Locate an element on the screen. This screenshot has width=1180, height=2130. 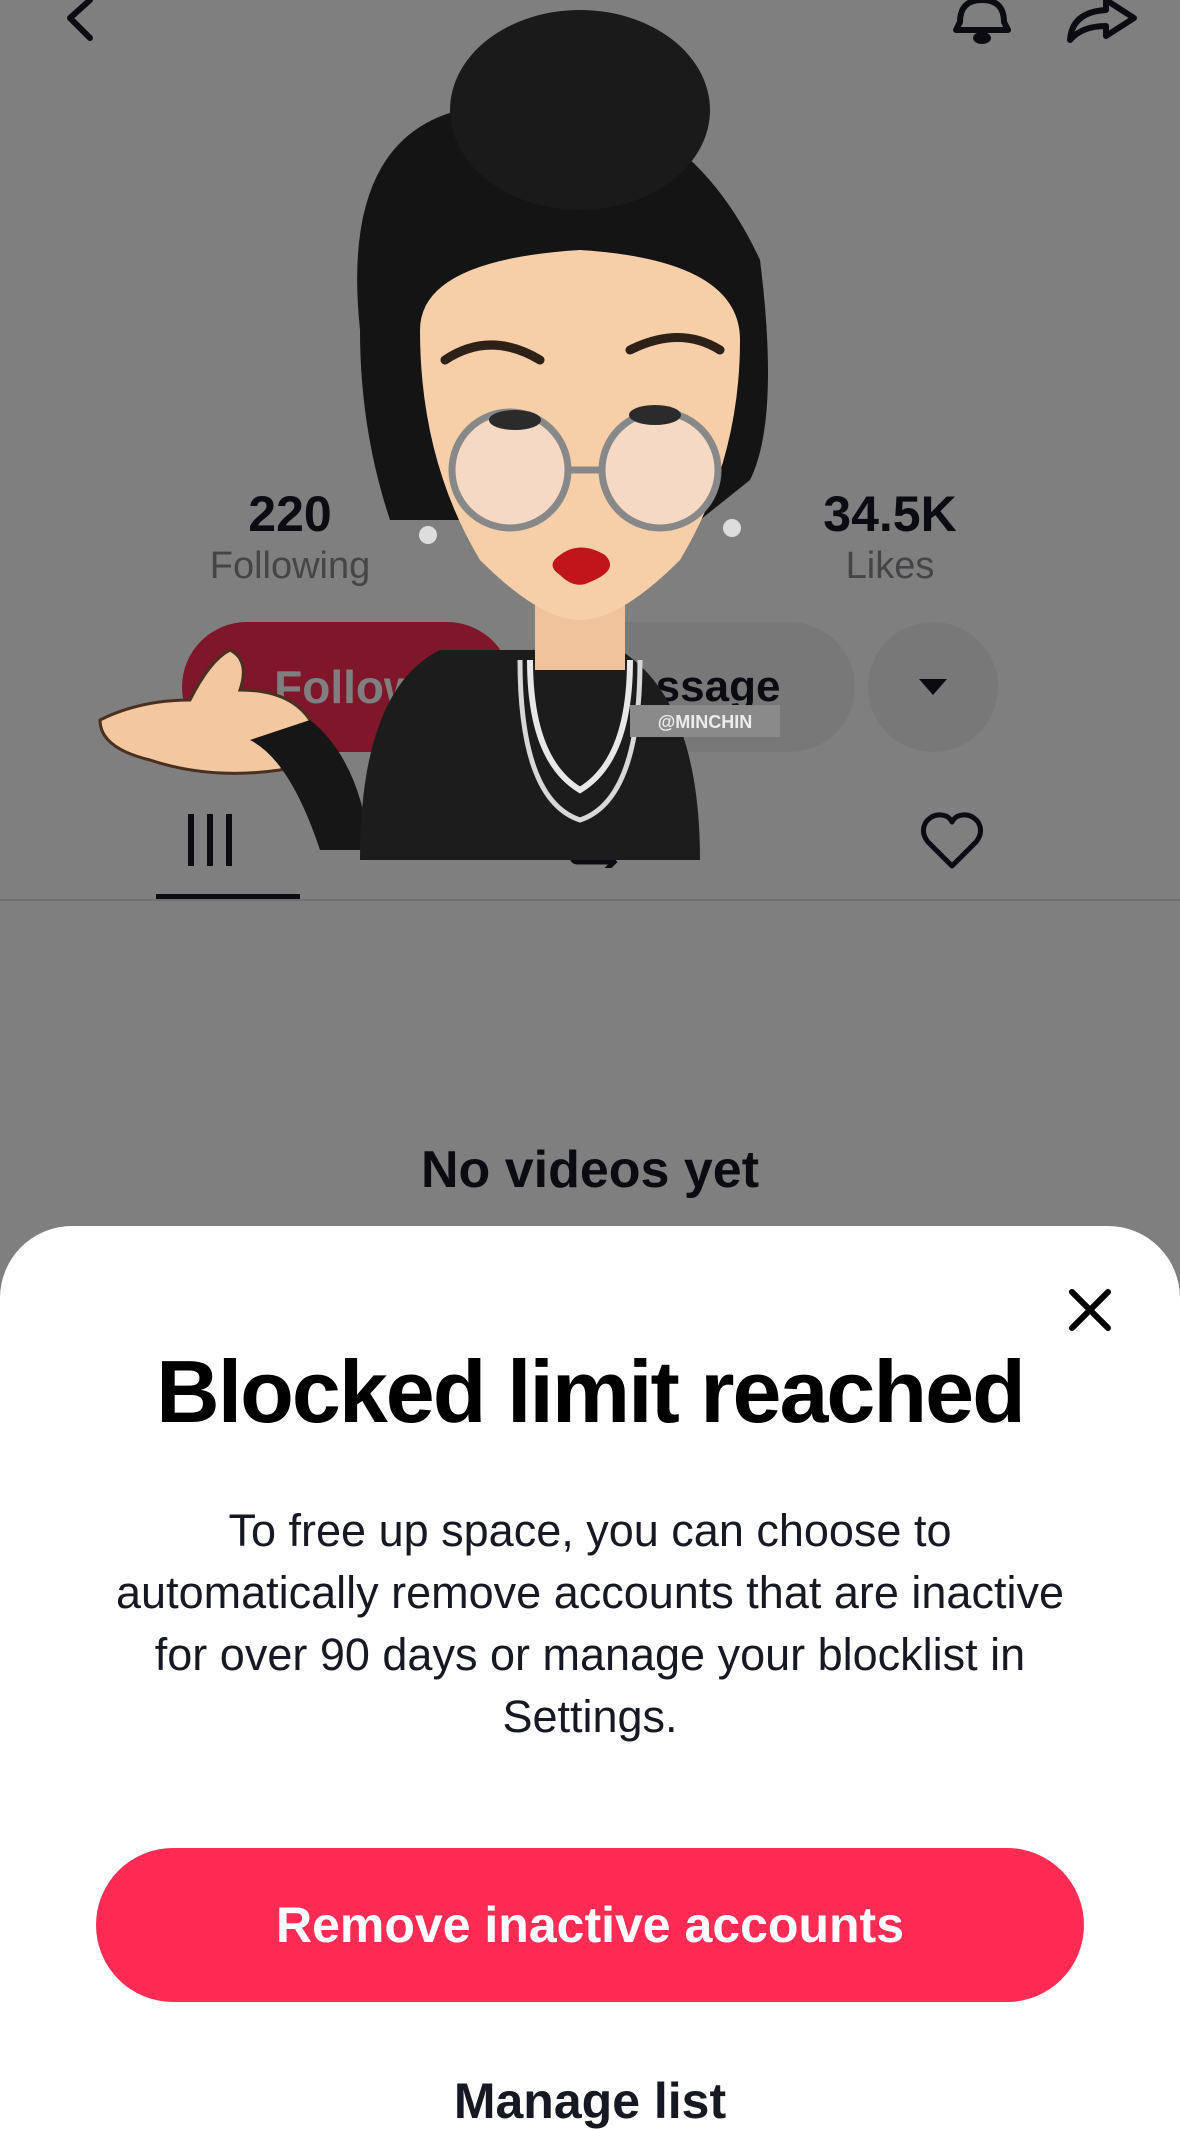
remove-inactive-accounts-label: Remove inactive accounts is located at coordinates (590, 1925).